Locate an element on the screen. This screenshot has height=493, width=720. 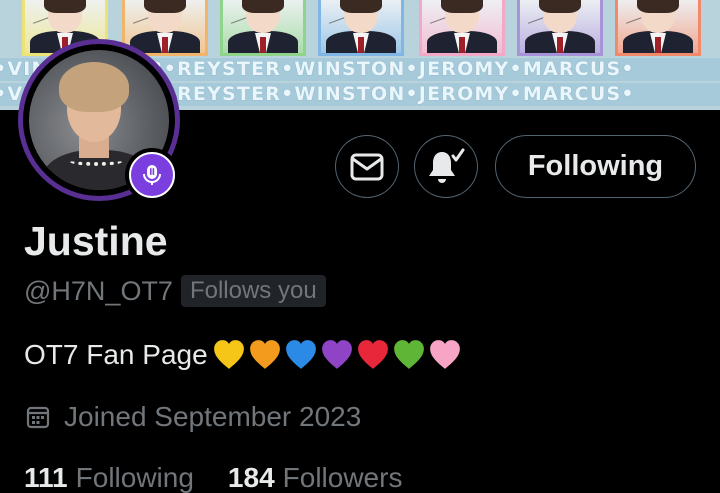
following-count: 111 is located at coordinates (46, 477).